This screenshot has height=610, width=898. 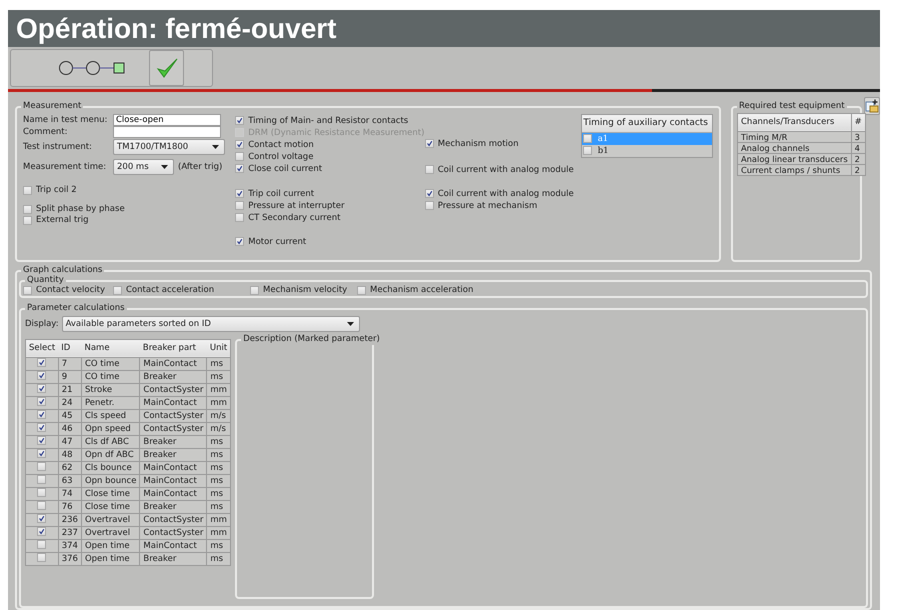 What do you see at coordinates (211, 324) in the screenshot?
I see `dropdown: Available parameters sorted on ID` at bounding box center [211, 324].